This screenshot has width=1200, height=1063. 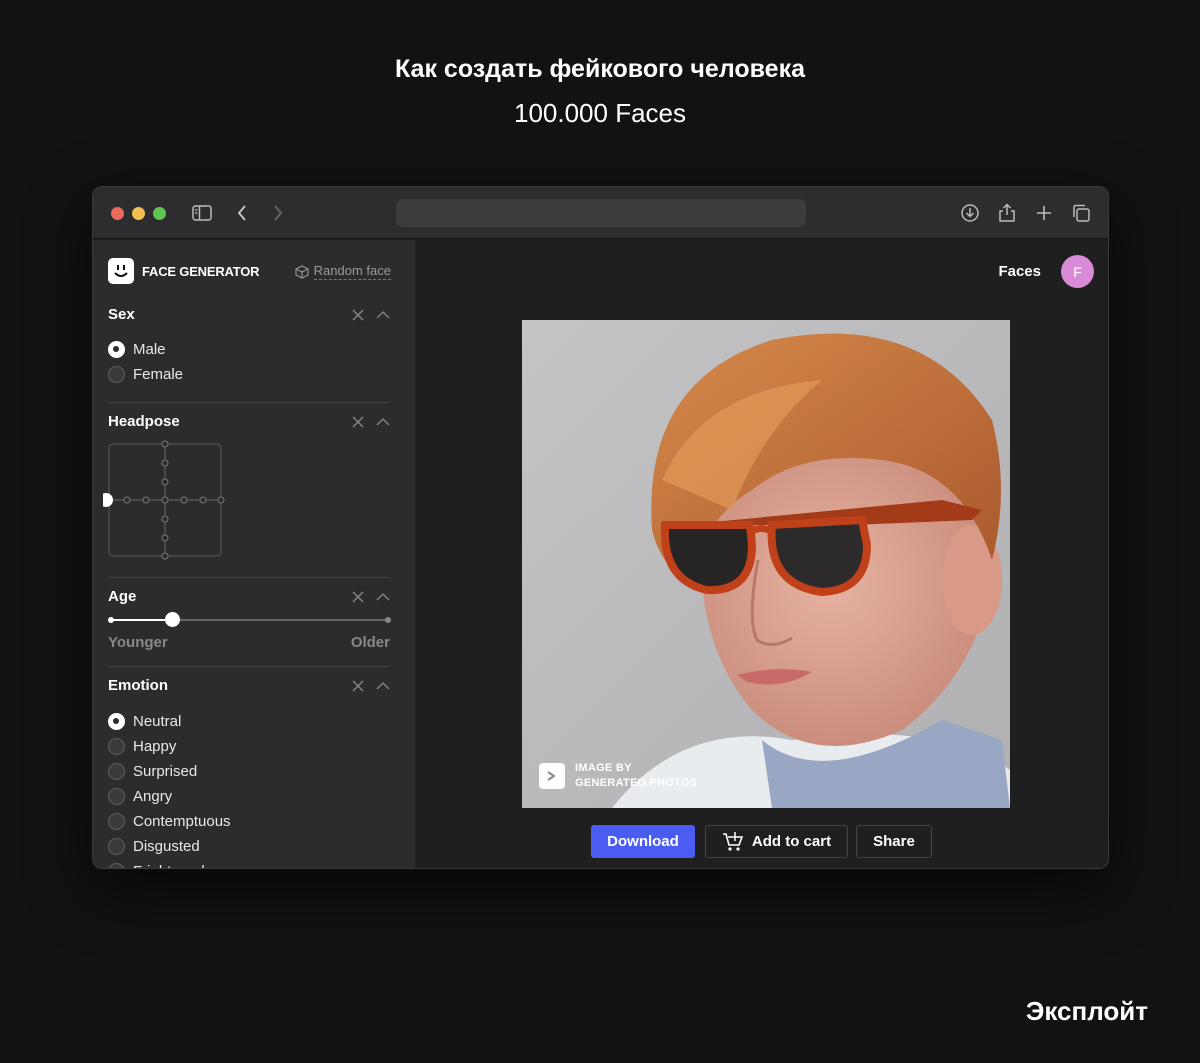 I want to click on sex-option-female: Female, so click(x=145, y=374).